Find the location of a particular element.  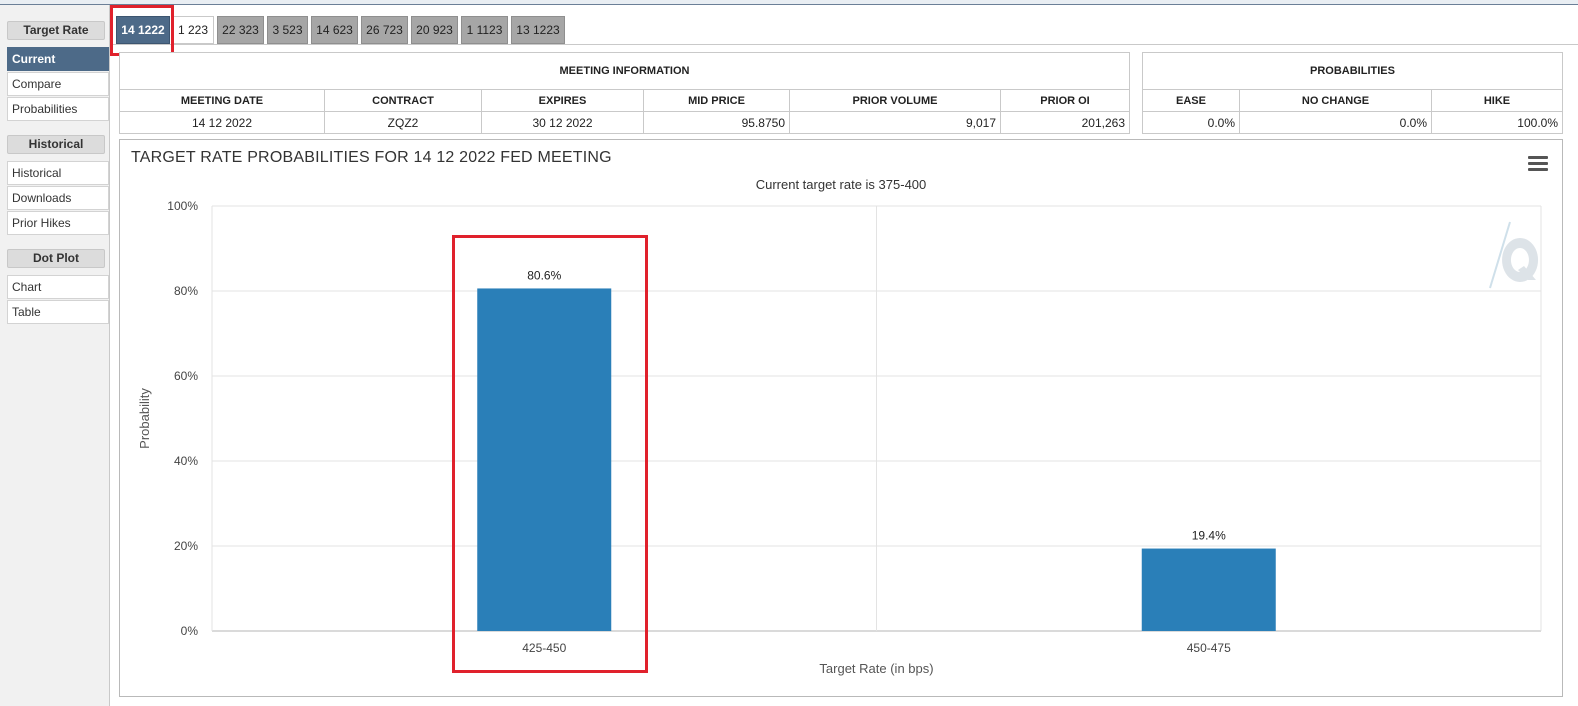

cell-prior-volume: 9,017 is located at coordinates (895, 122).